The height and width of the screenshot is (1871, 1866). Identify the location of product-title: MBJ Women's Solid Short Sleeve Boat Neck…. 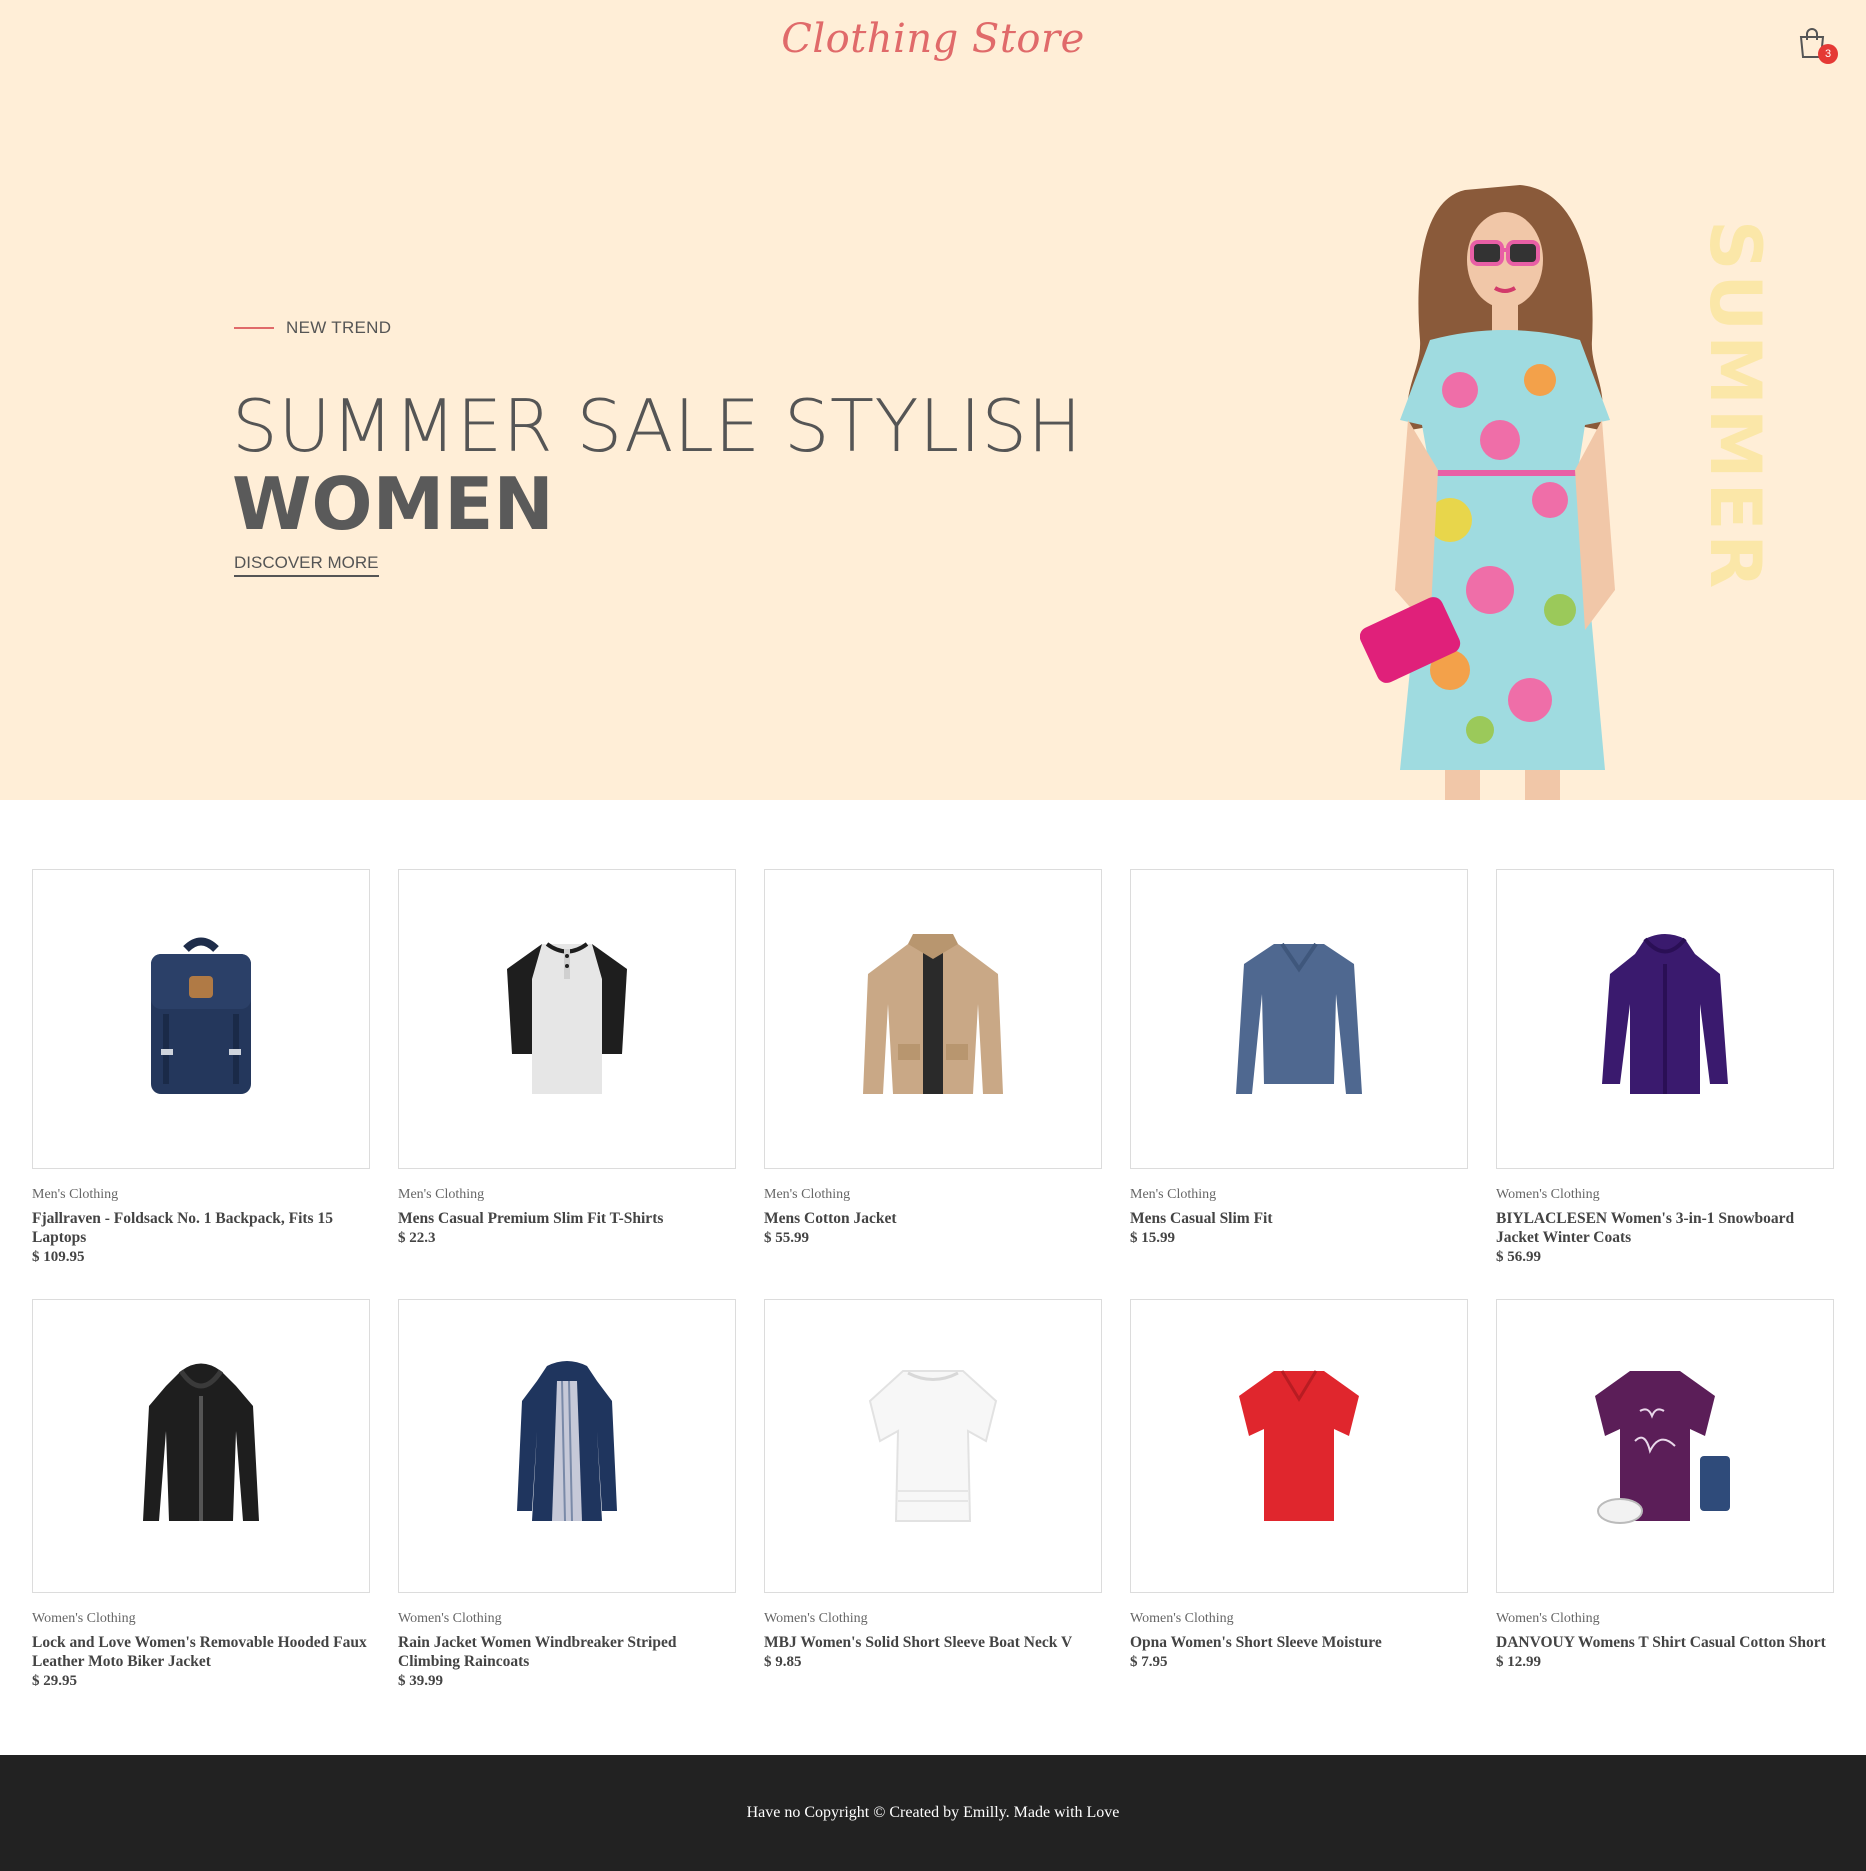
(933, 1642).